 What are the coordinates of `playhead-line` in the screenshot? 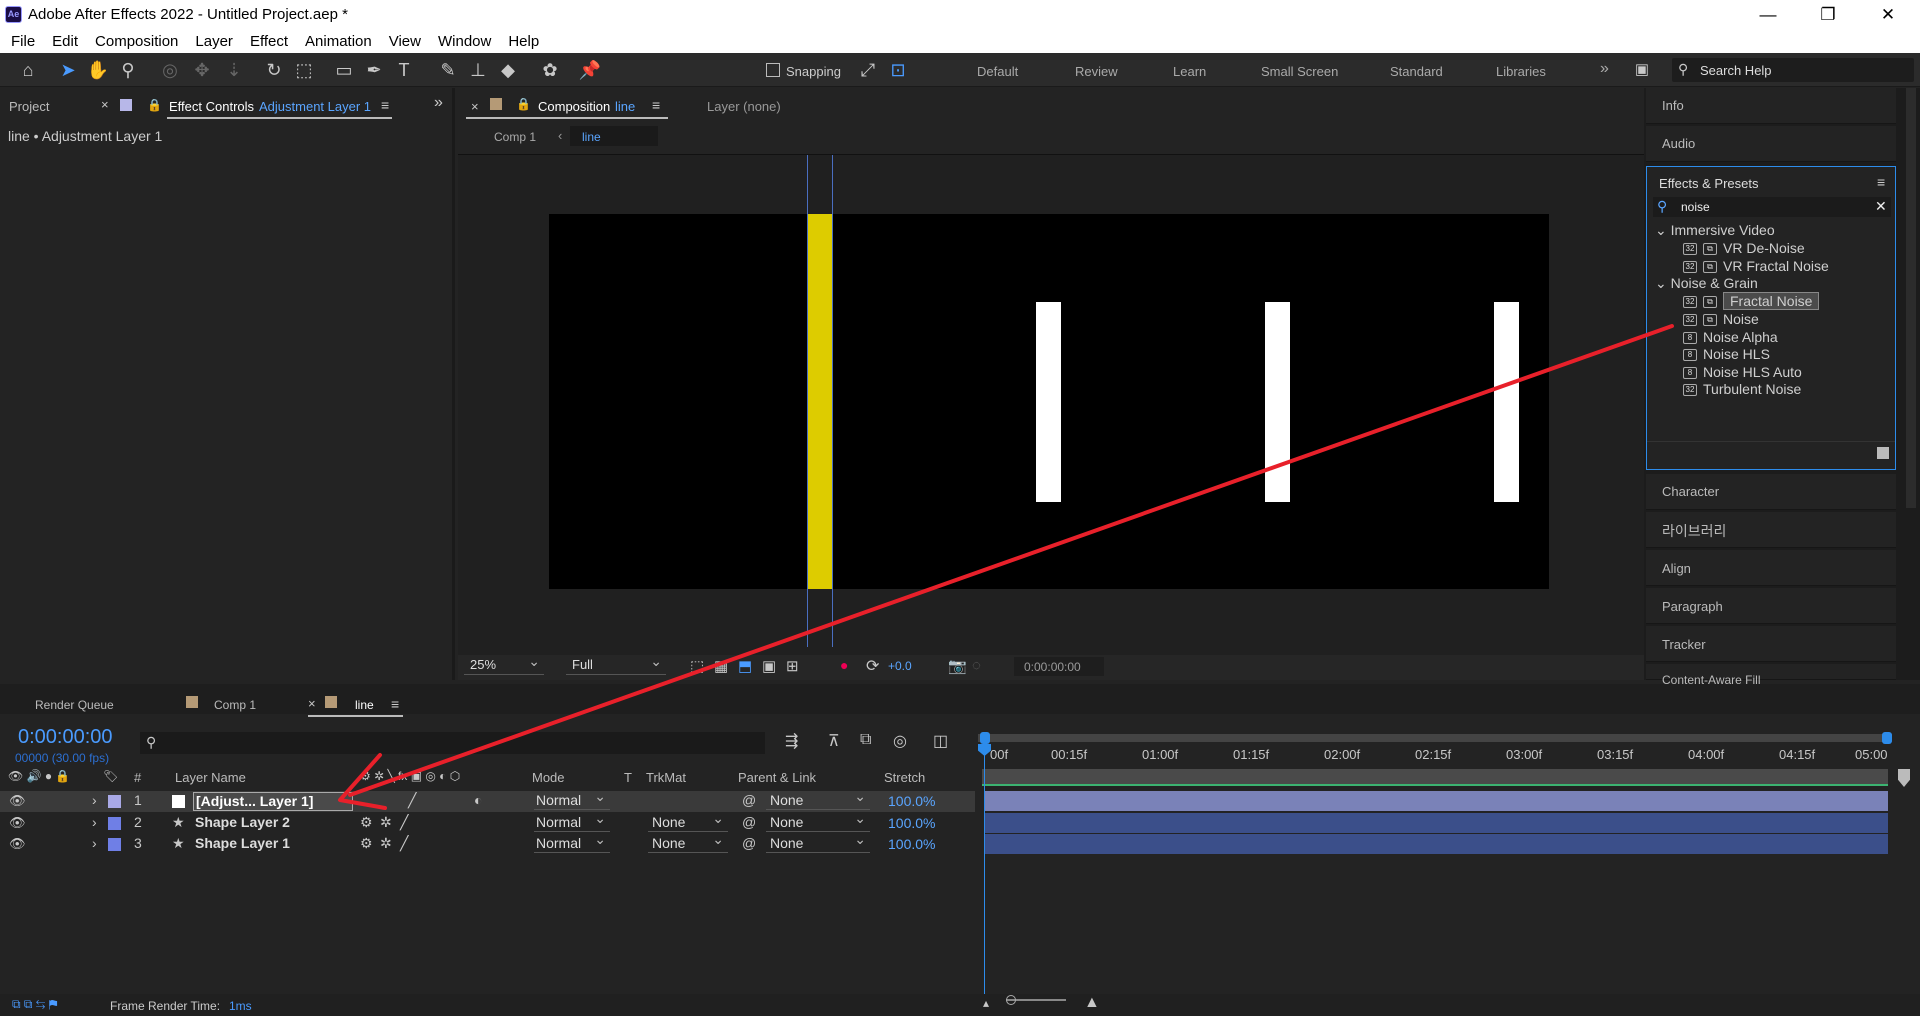 It's located at (984, 880).